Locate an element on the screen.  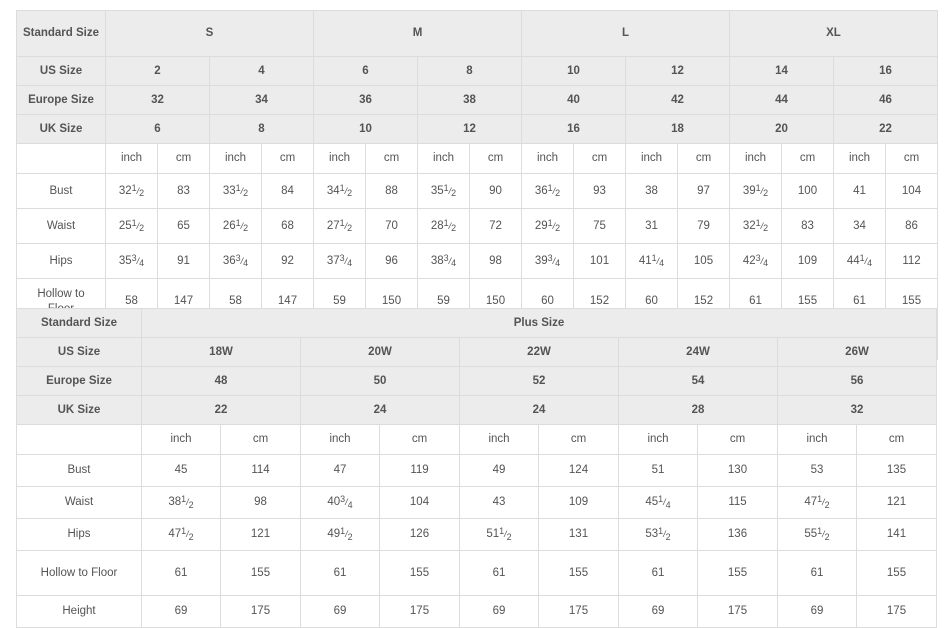
plus-unit-cm-3: cm is located at coordinates (737, 439).